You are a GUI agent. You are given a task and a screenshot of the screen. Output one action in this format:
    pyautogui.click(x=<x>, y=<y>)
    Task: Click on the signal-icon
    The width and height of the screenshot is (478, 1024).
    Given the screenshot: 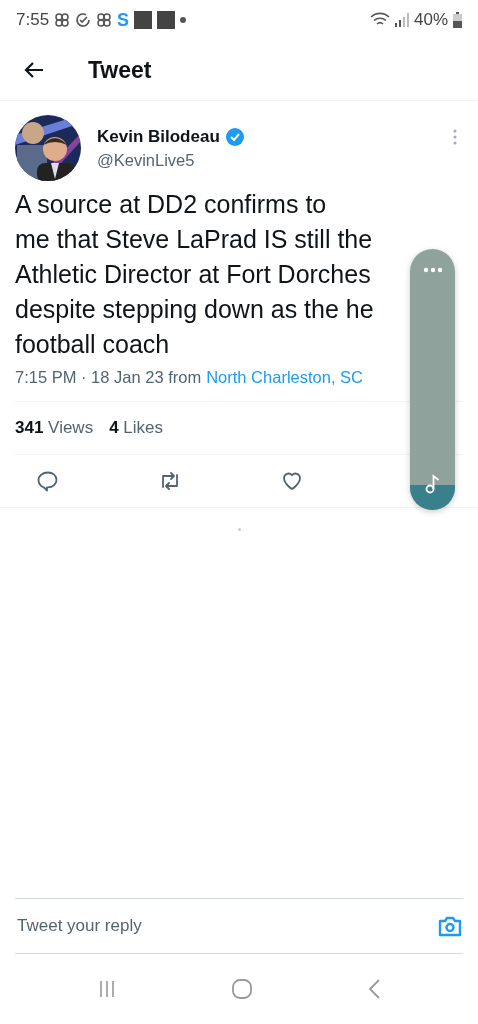 What is the action you would take?
    pyautogui.click(x=401, y=20)
    